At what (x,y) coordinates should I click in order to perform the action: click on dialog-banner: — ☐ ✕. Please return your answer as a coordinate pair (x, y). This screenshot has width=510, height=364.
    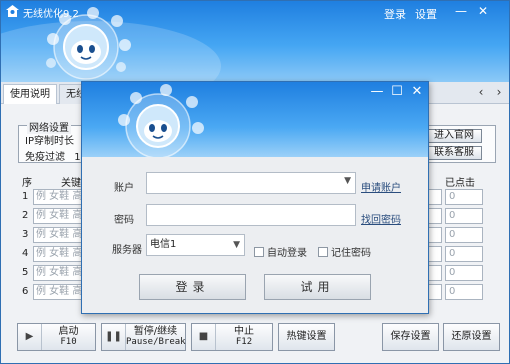
    Looking at the image, I should click on (255, 119).